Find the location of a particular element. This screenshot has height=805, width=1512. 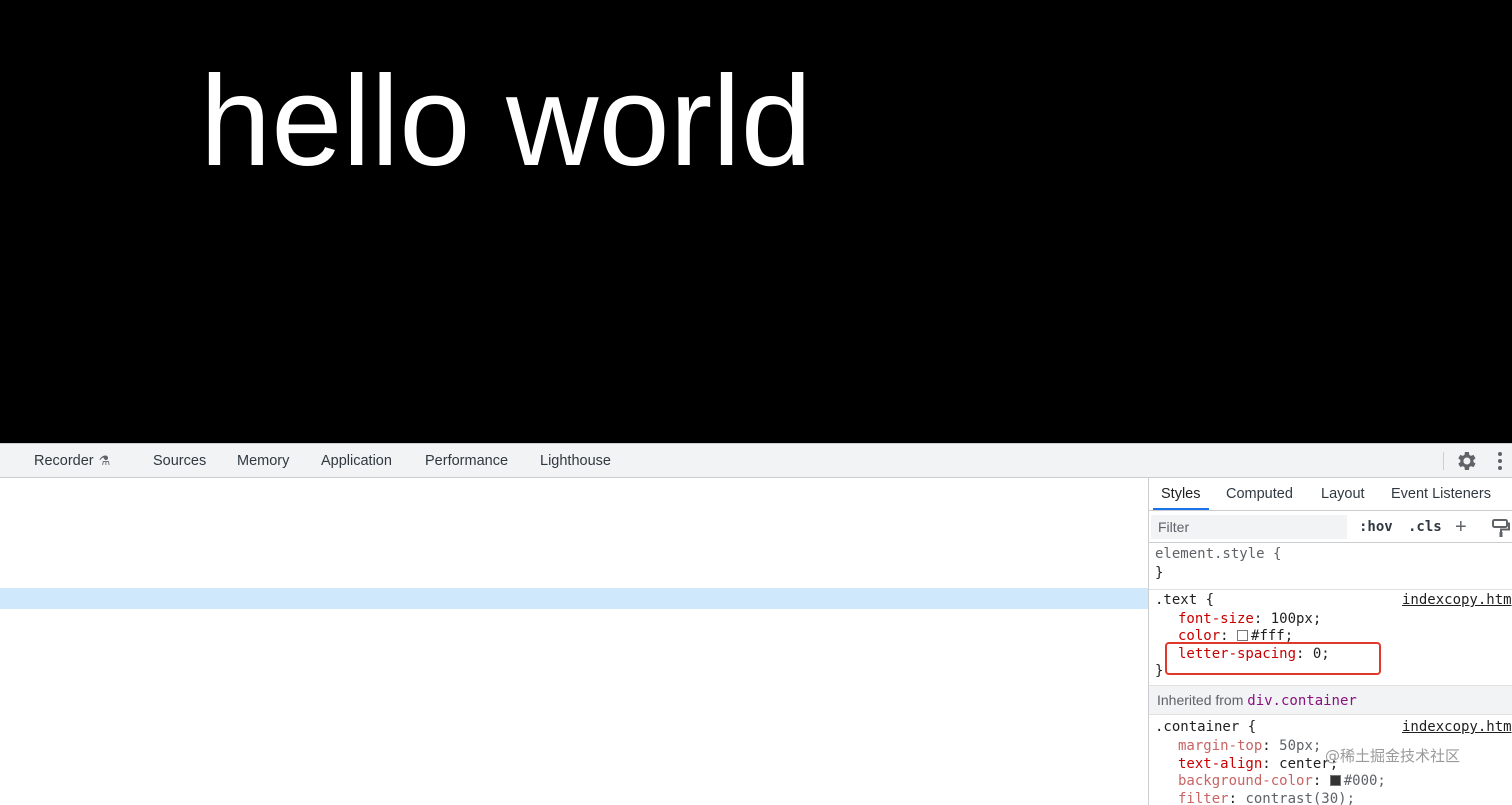

tab-application: Application is located at coordinates (356, 461).